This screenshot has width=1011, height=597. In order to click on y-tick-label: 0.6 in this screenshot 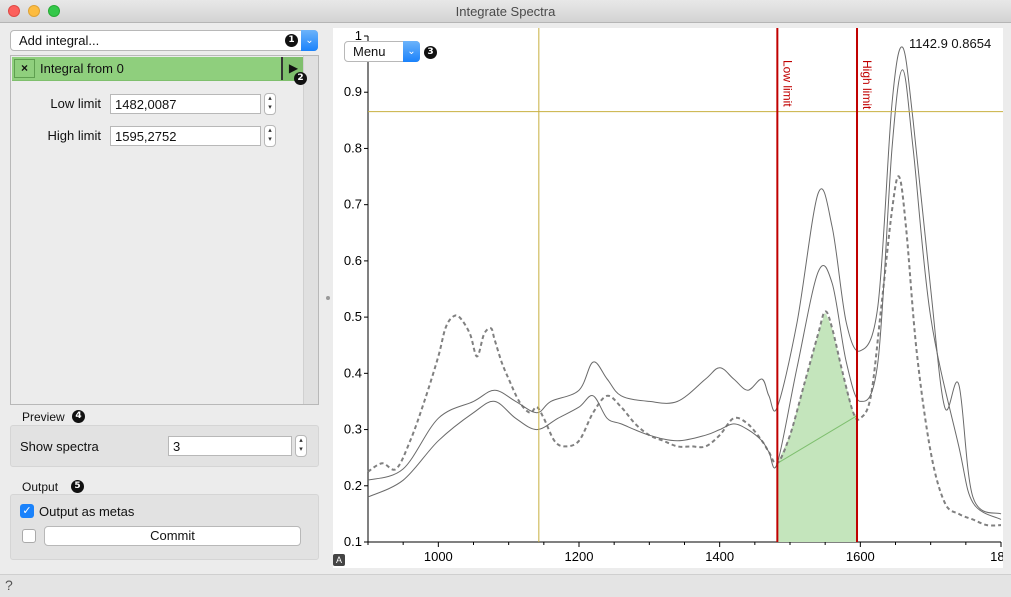, I will do `click(353, 260)`.